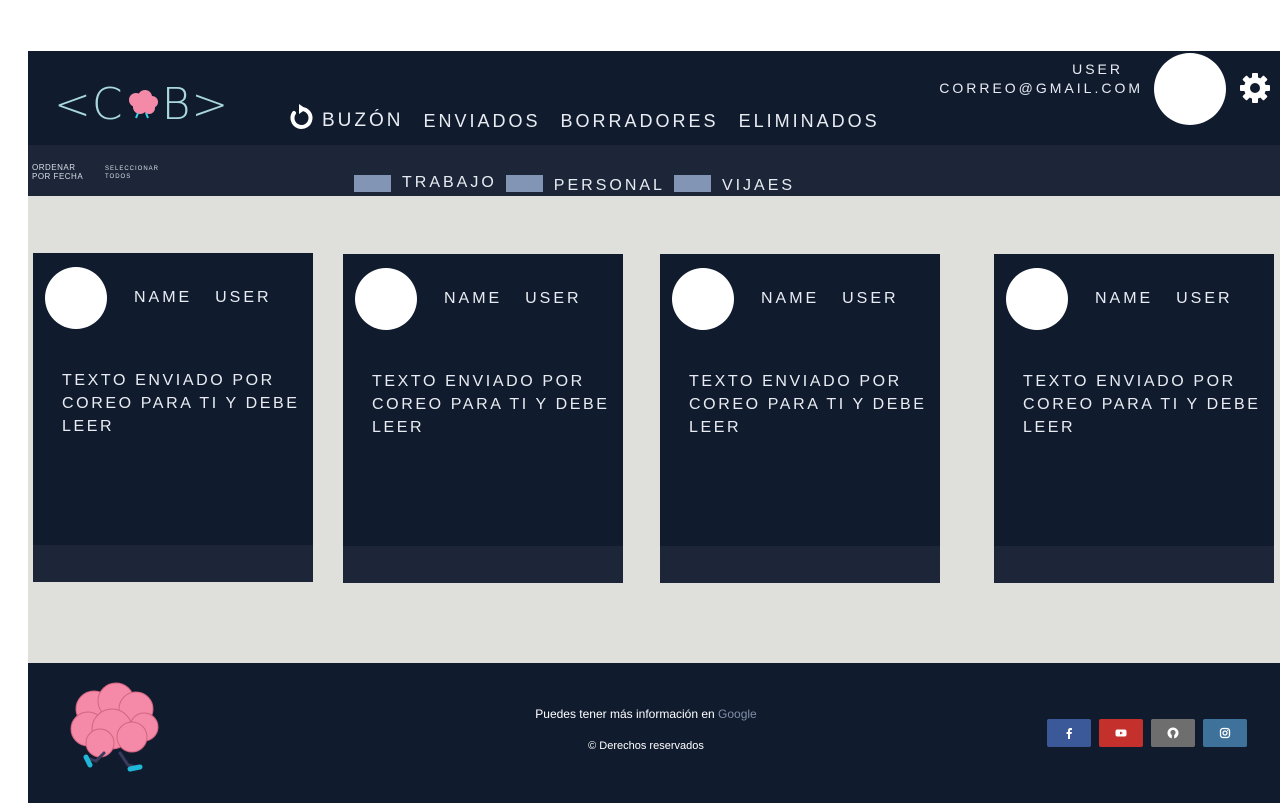  I want to click on sort-label-line2: POR FECHA, so click(58, 176).